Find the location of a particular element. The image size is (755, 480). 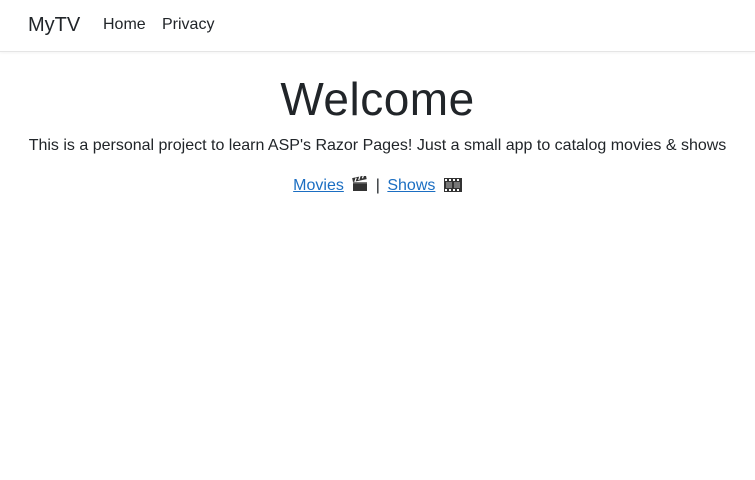

catalog-links: Movies | Shows is located at coordinates (377, 186).